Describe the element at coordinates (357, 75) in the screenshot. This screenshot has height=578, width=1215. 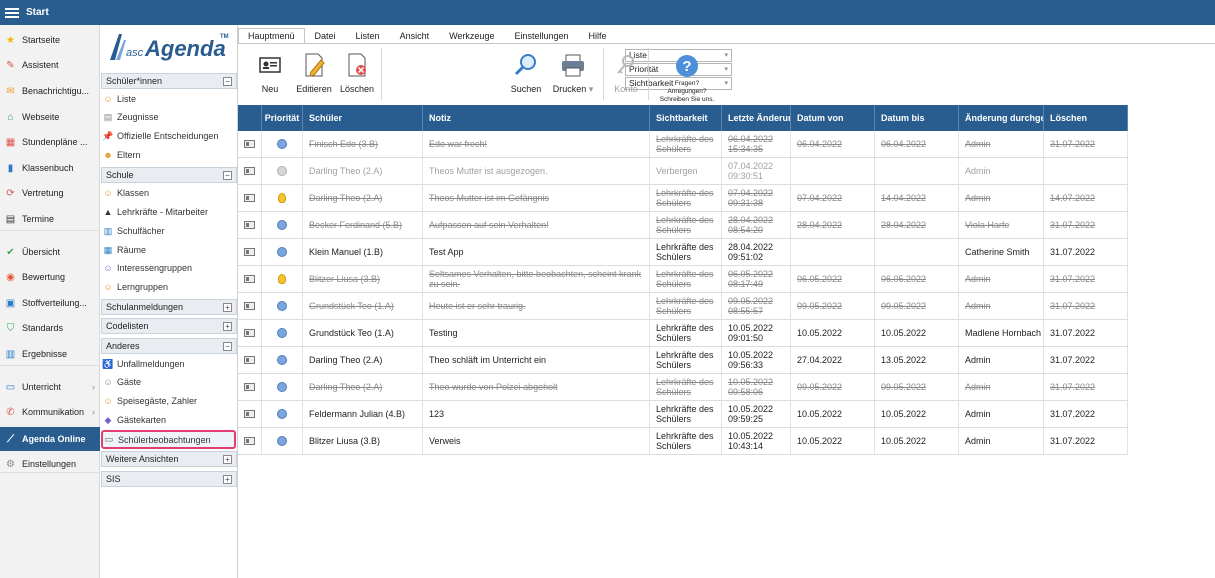
I see `delete-button: Löschen` at that location.